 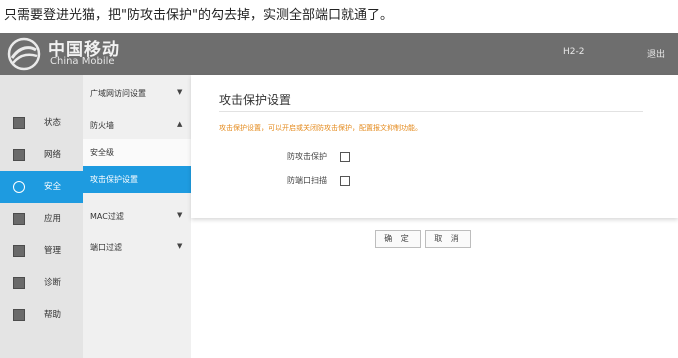 What do you see at coordinates (448, 239) in the screenshot?
I see `cancel-button: 取 消` at bounding box center [448, 239].